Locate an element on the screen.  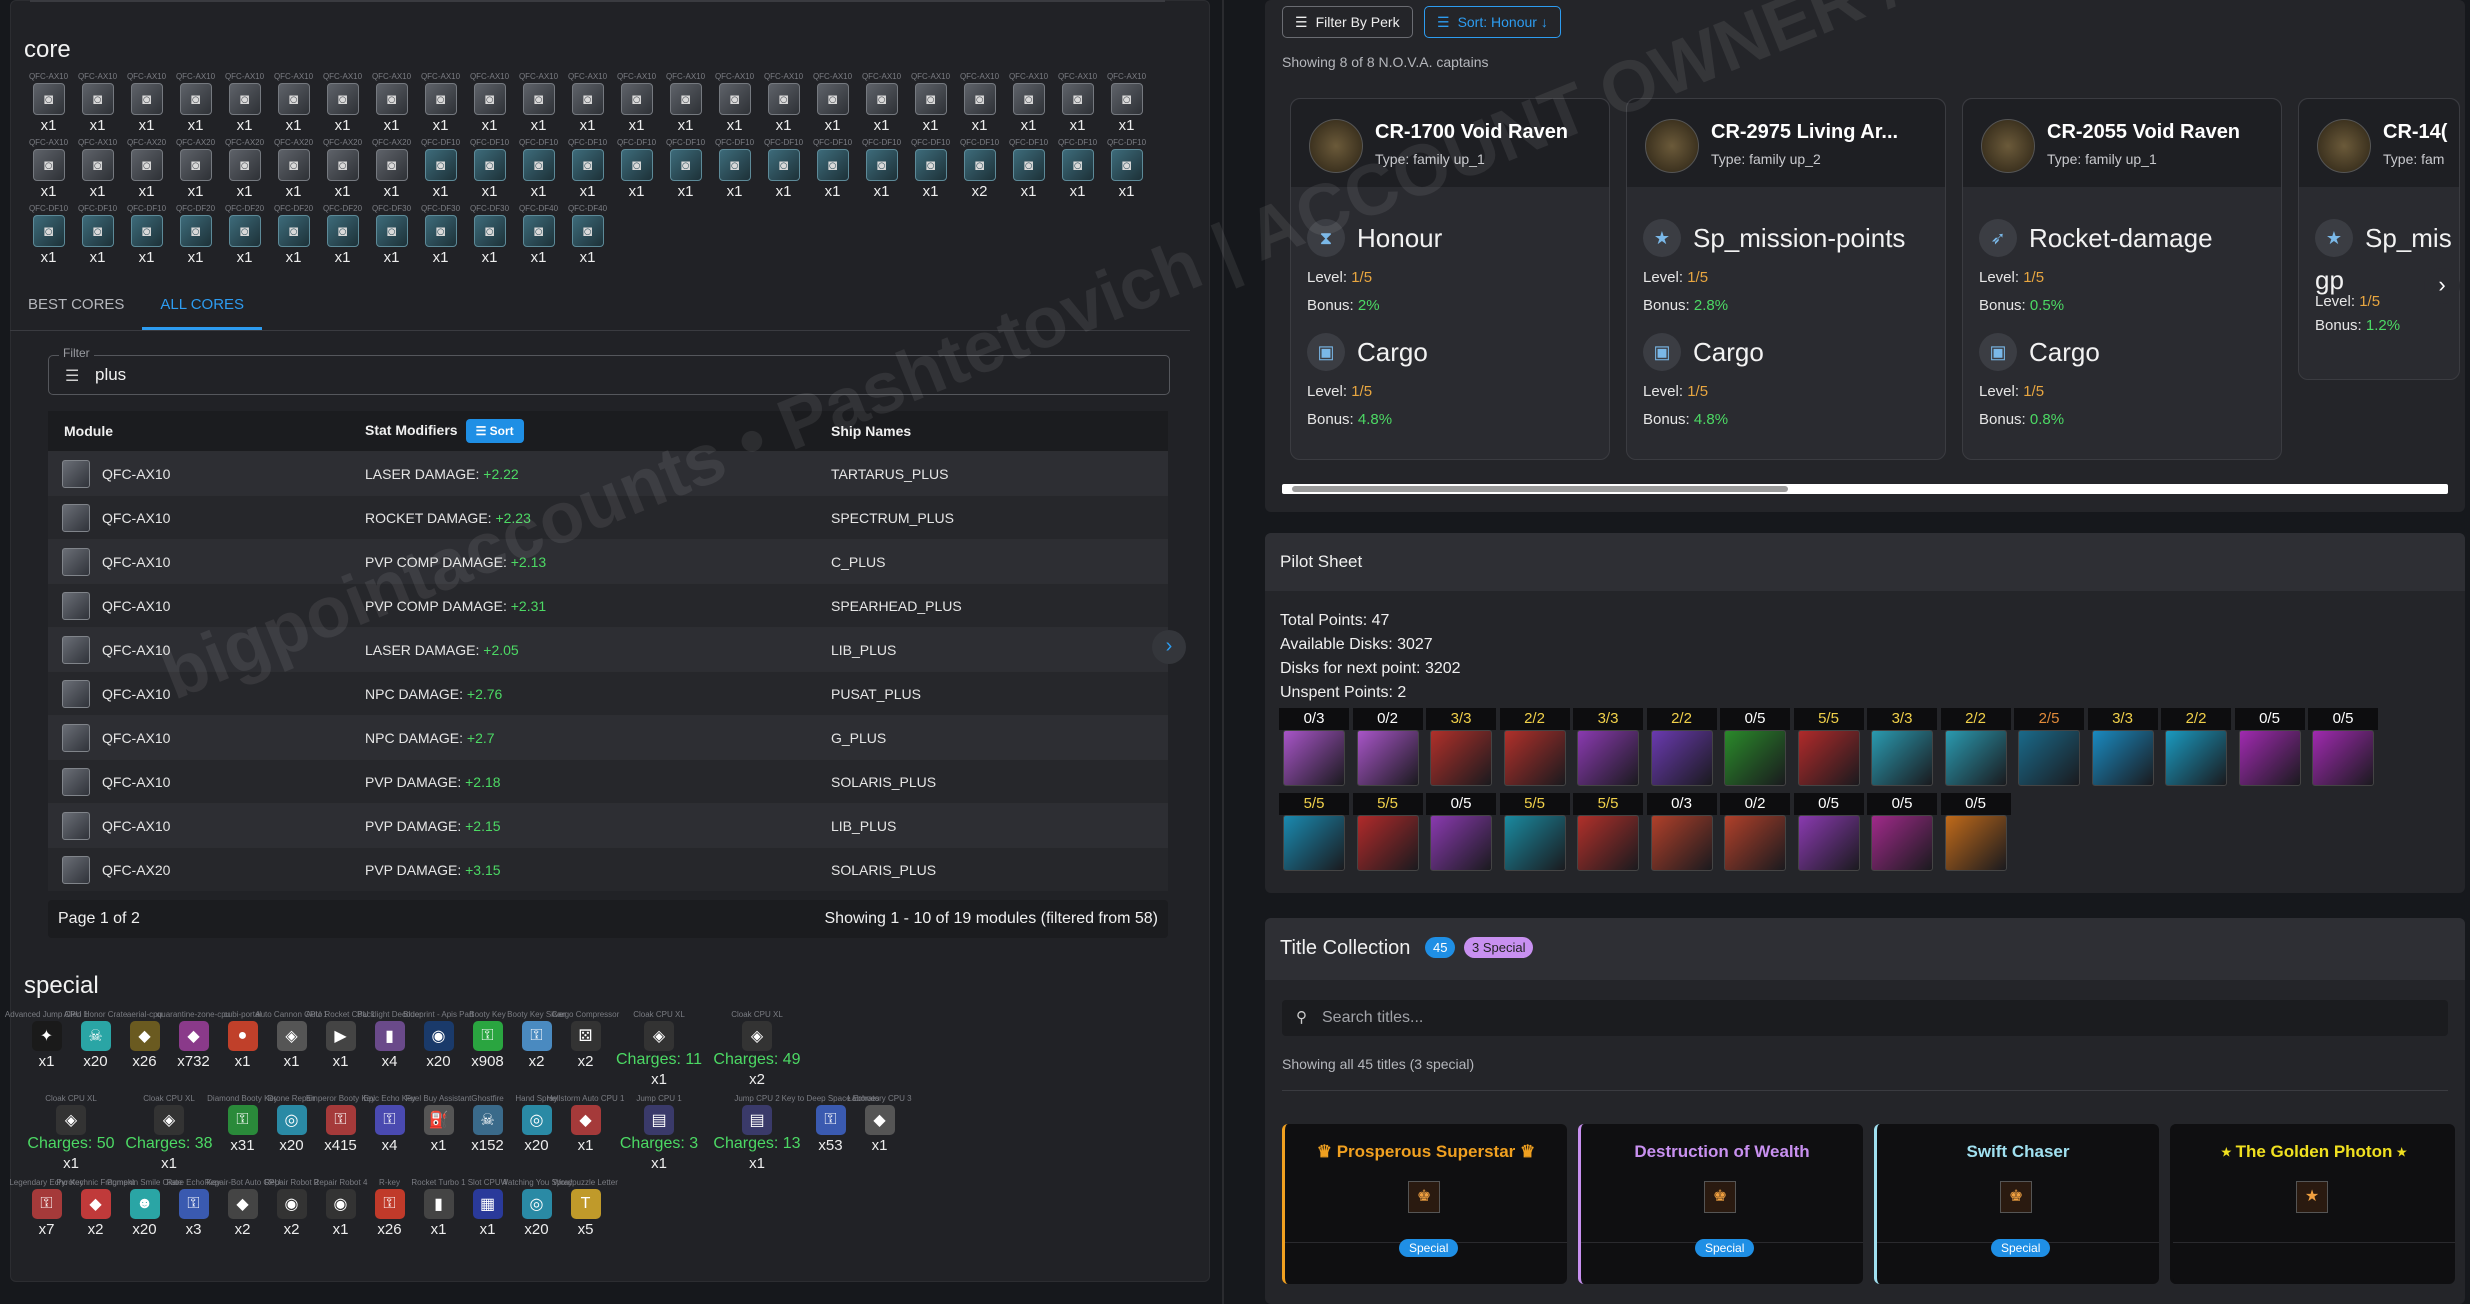
special-item: Cloak CPU XL ◈ Charges: 50 x1 is located at coordinates (71, 1133).